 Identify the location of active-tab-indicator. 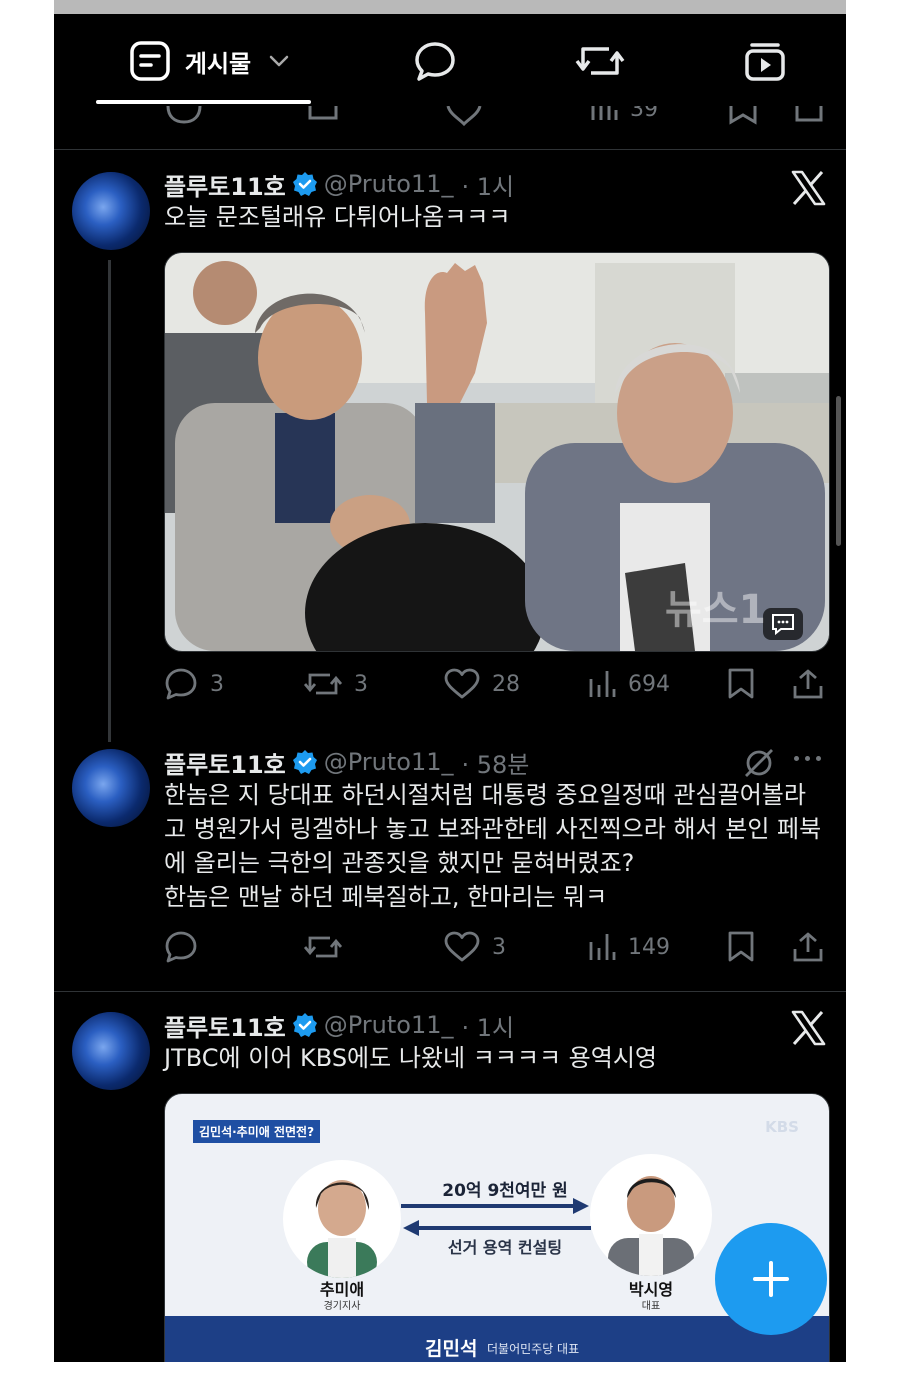
(203, 102).